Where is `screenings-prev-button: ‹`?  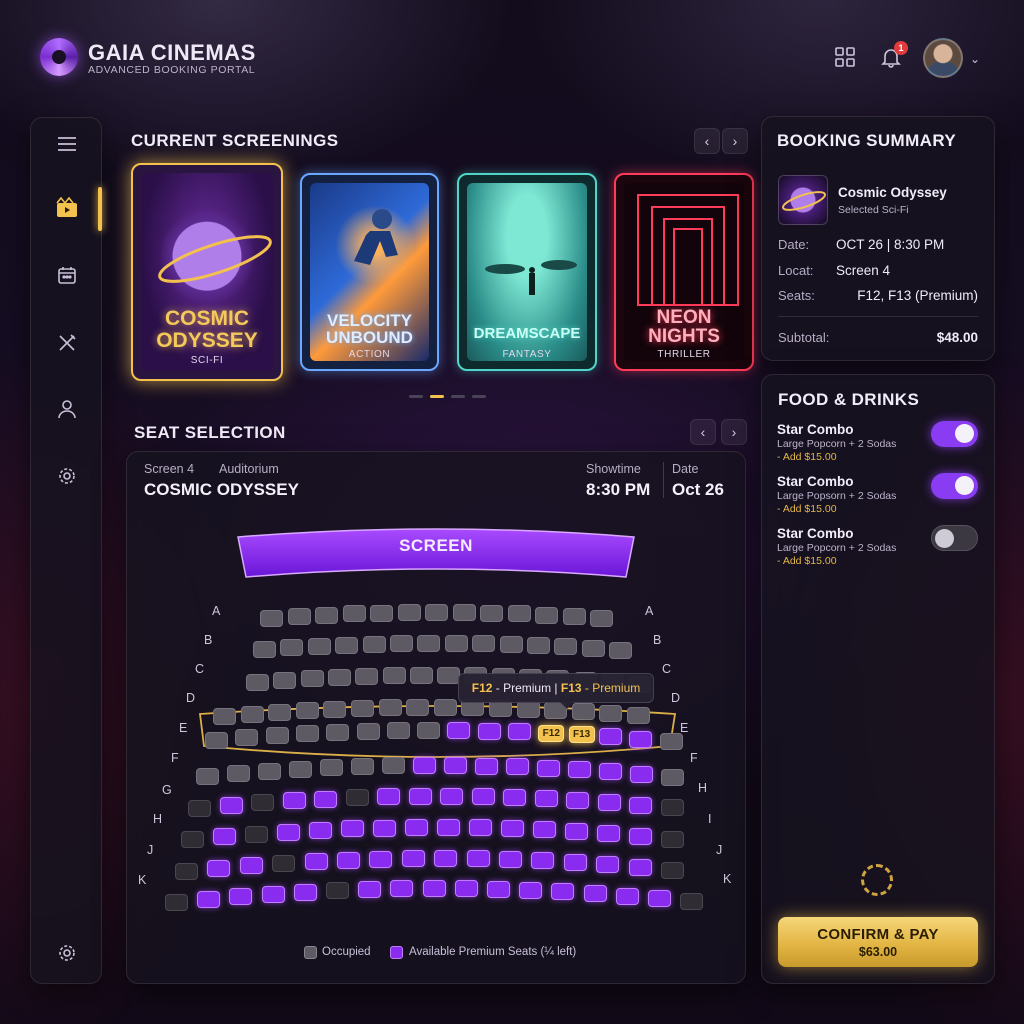
screenings-prev-button: ‹ is located at coordinates (707, 141).